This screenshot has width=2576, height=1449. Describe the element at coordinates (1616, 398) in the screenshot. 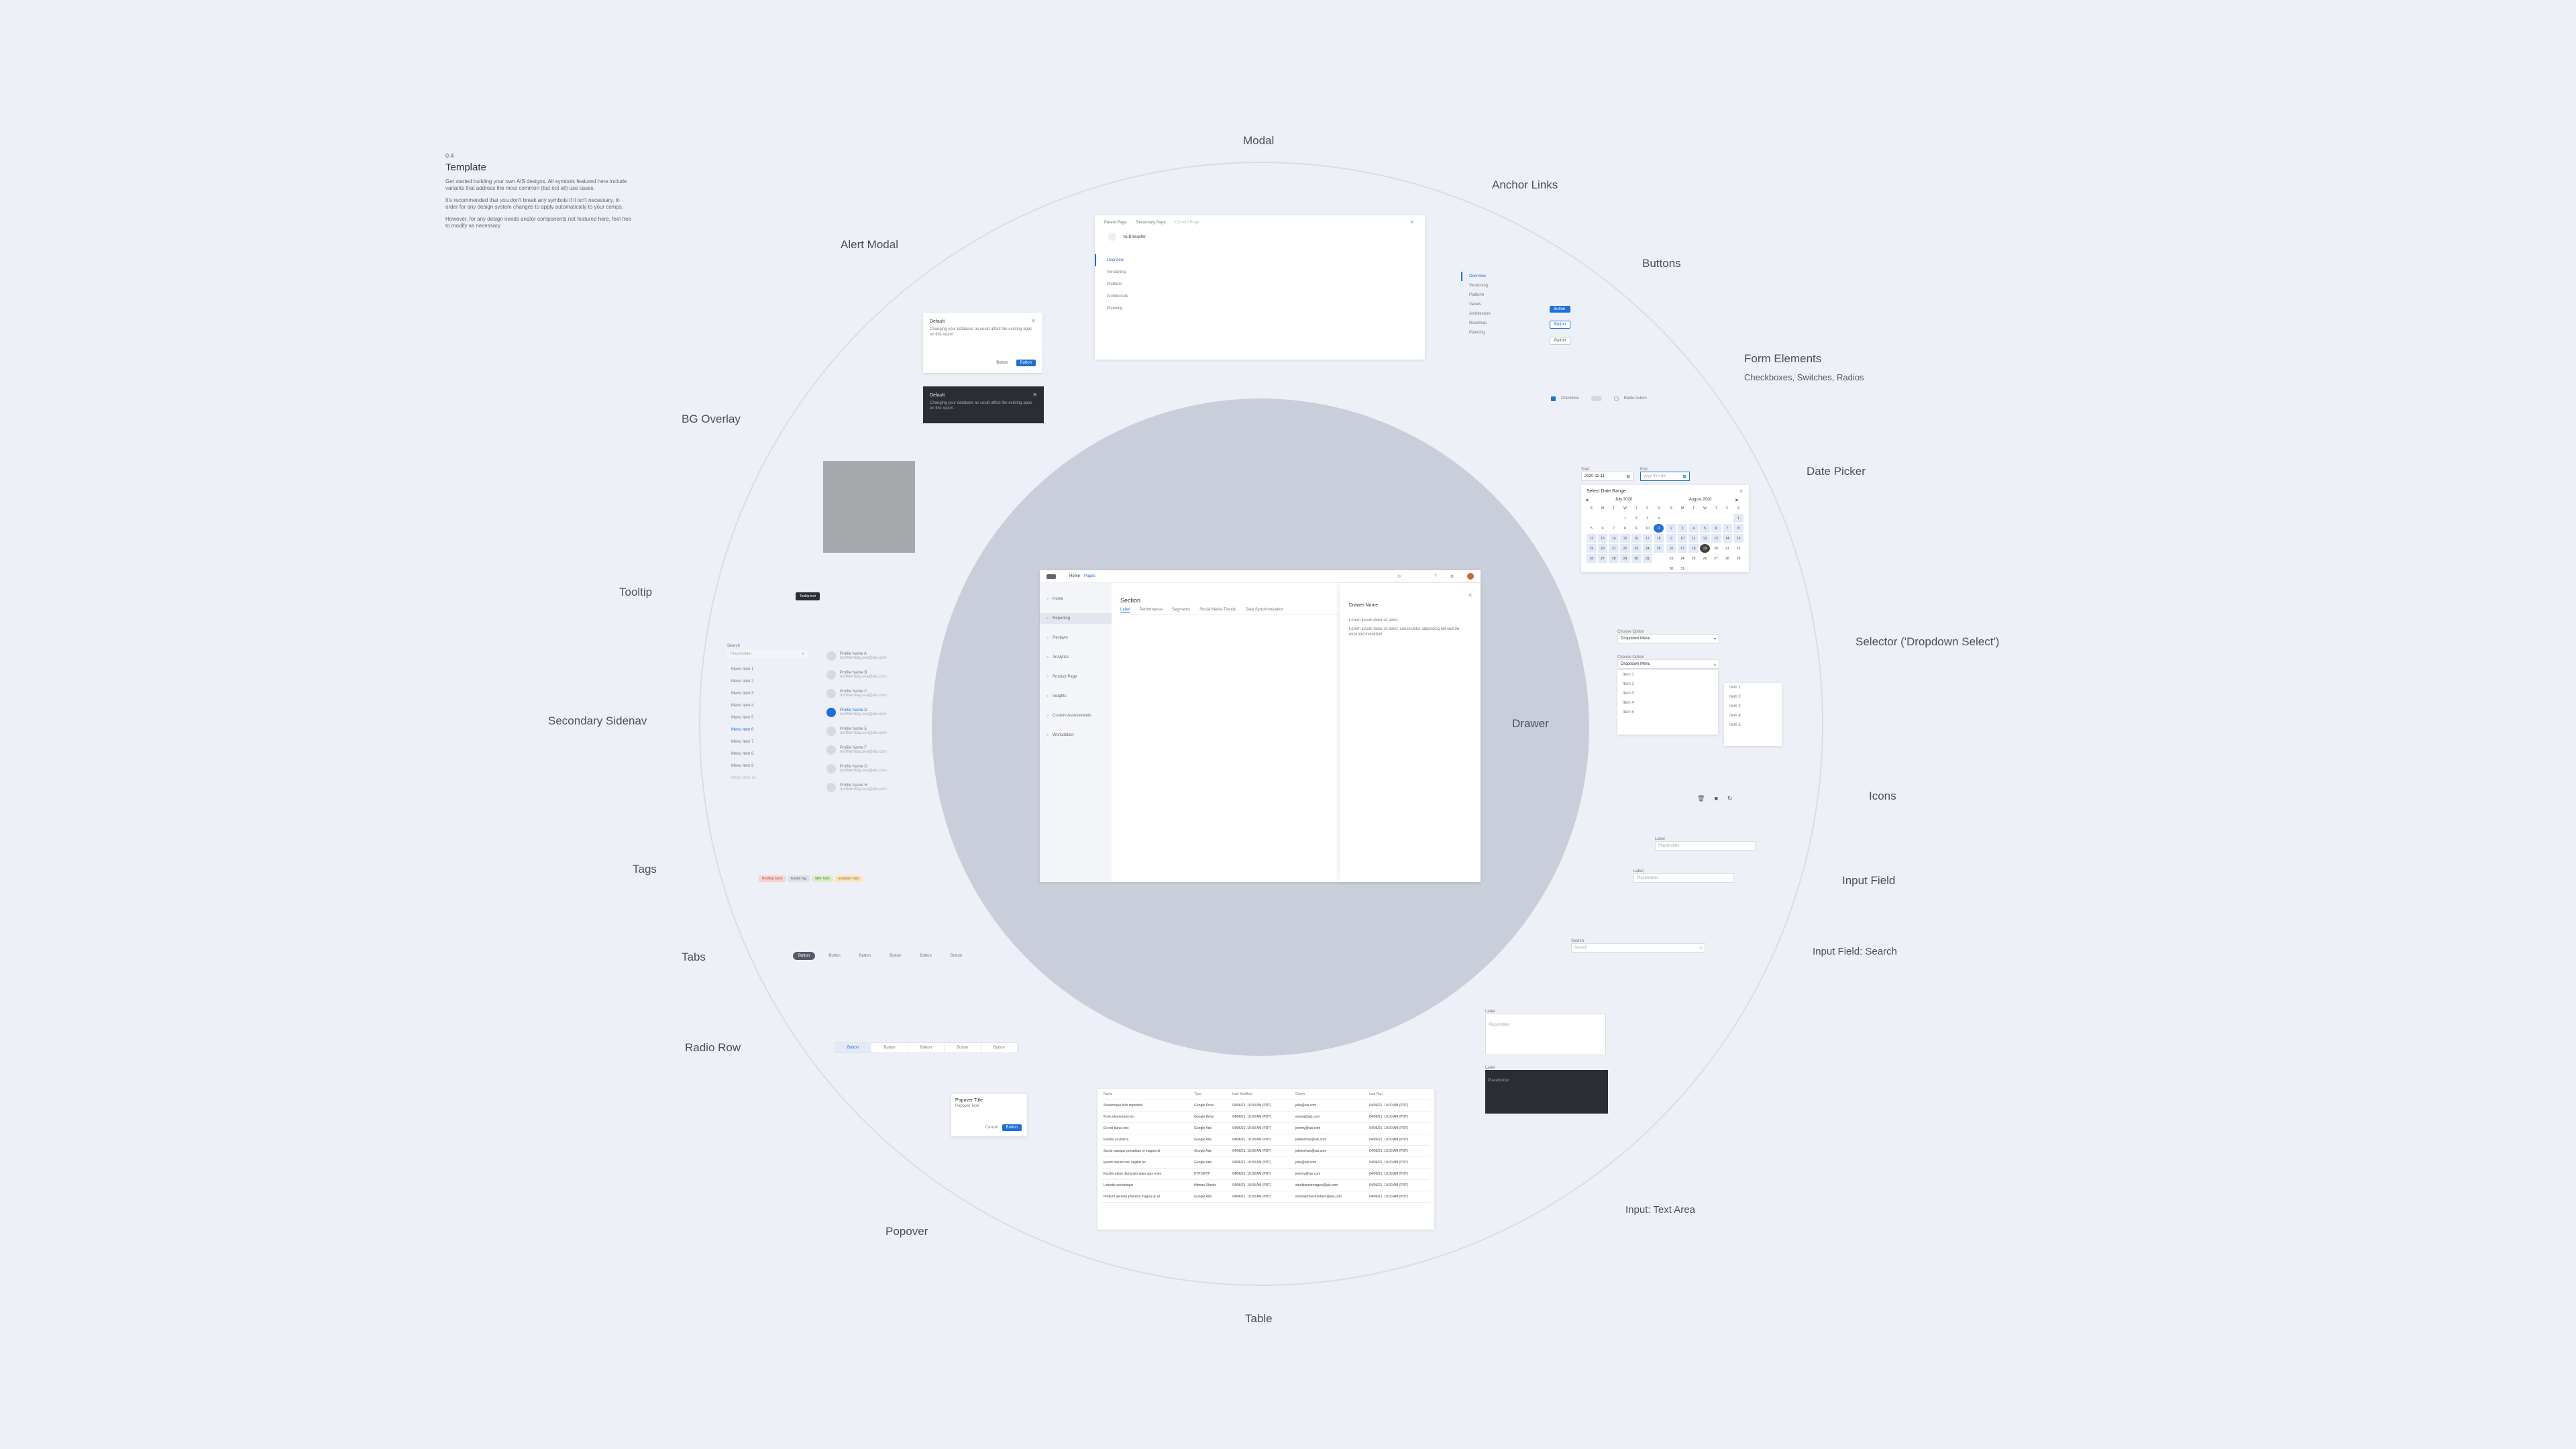

I see `radio` at that location.